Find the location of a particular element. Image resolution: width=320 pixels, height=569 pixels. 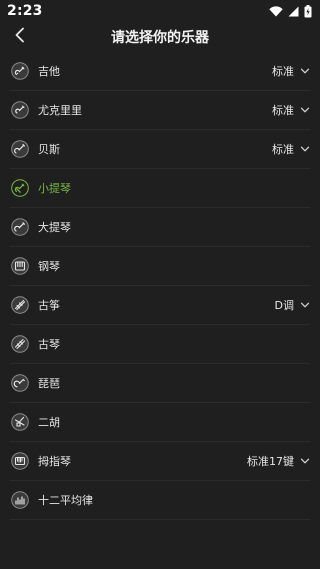

tuning-value: 标准17键 is located at coordinates (270, 461).